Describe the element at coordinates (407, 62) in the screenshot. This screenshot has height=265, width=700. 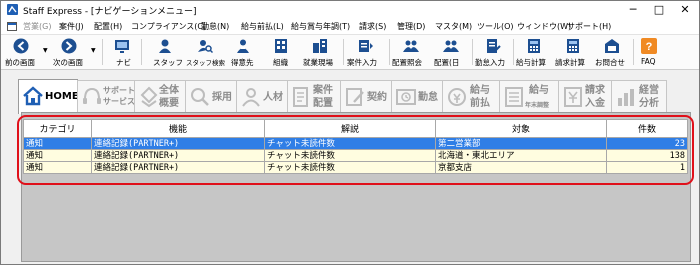
I see `placement-inquiry-label: 配置照会` at that location.